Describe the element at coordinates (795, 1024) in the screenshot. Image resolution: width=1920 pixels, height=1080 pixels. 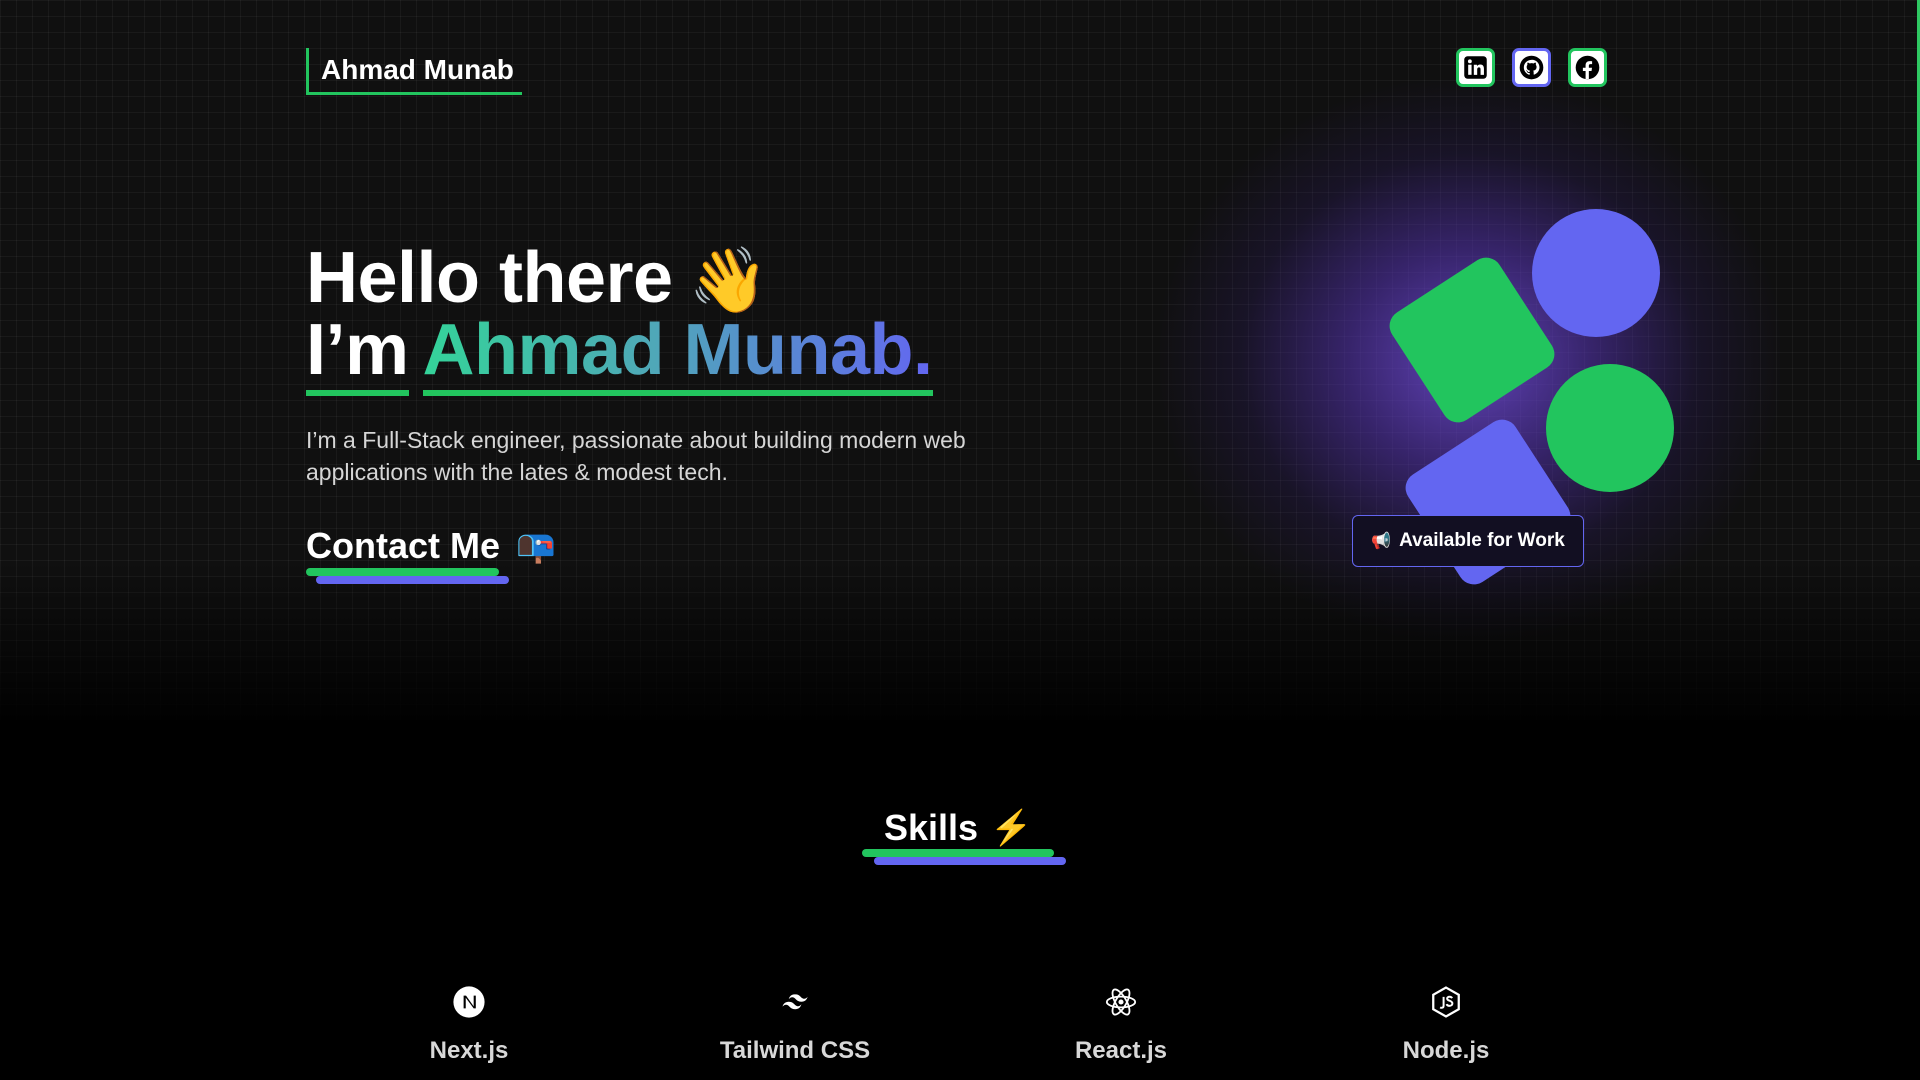
I see `skill-item-tailwind: Tailwind CSS` at that location.